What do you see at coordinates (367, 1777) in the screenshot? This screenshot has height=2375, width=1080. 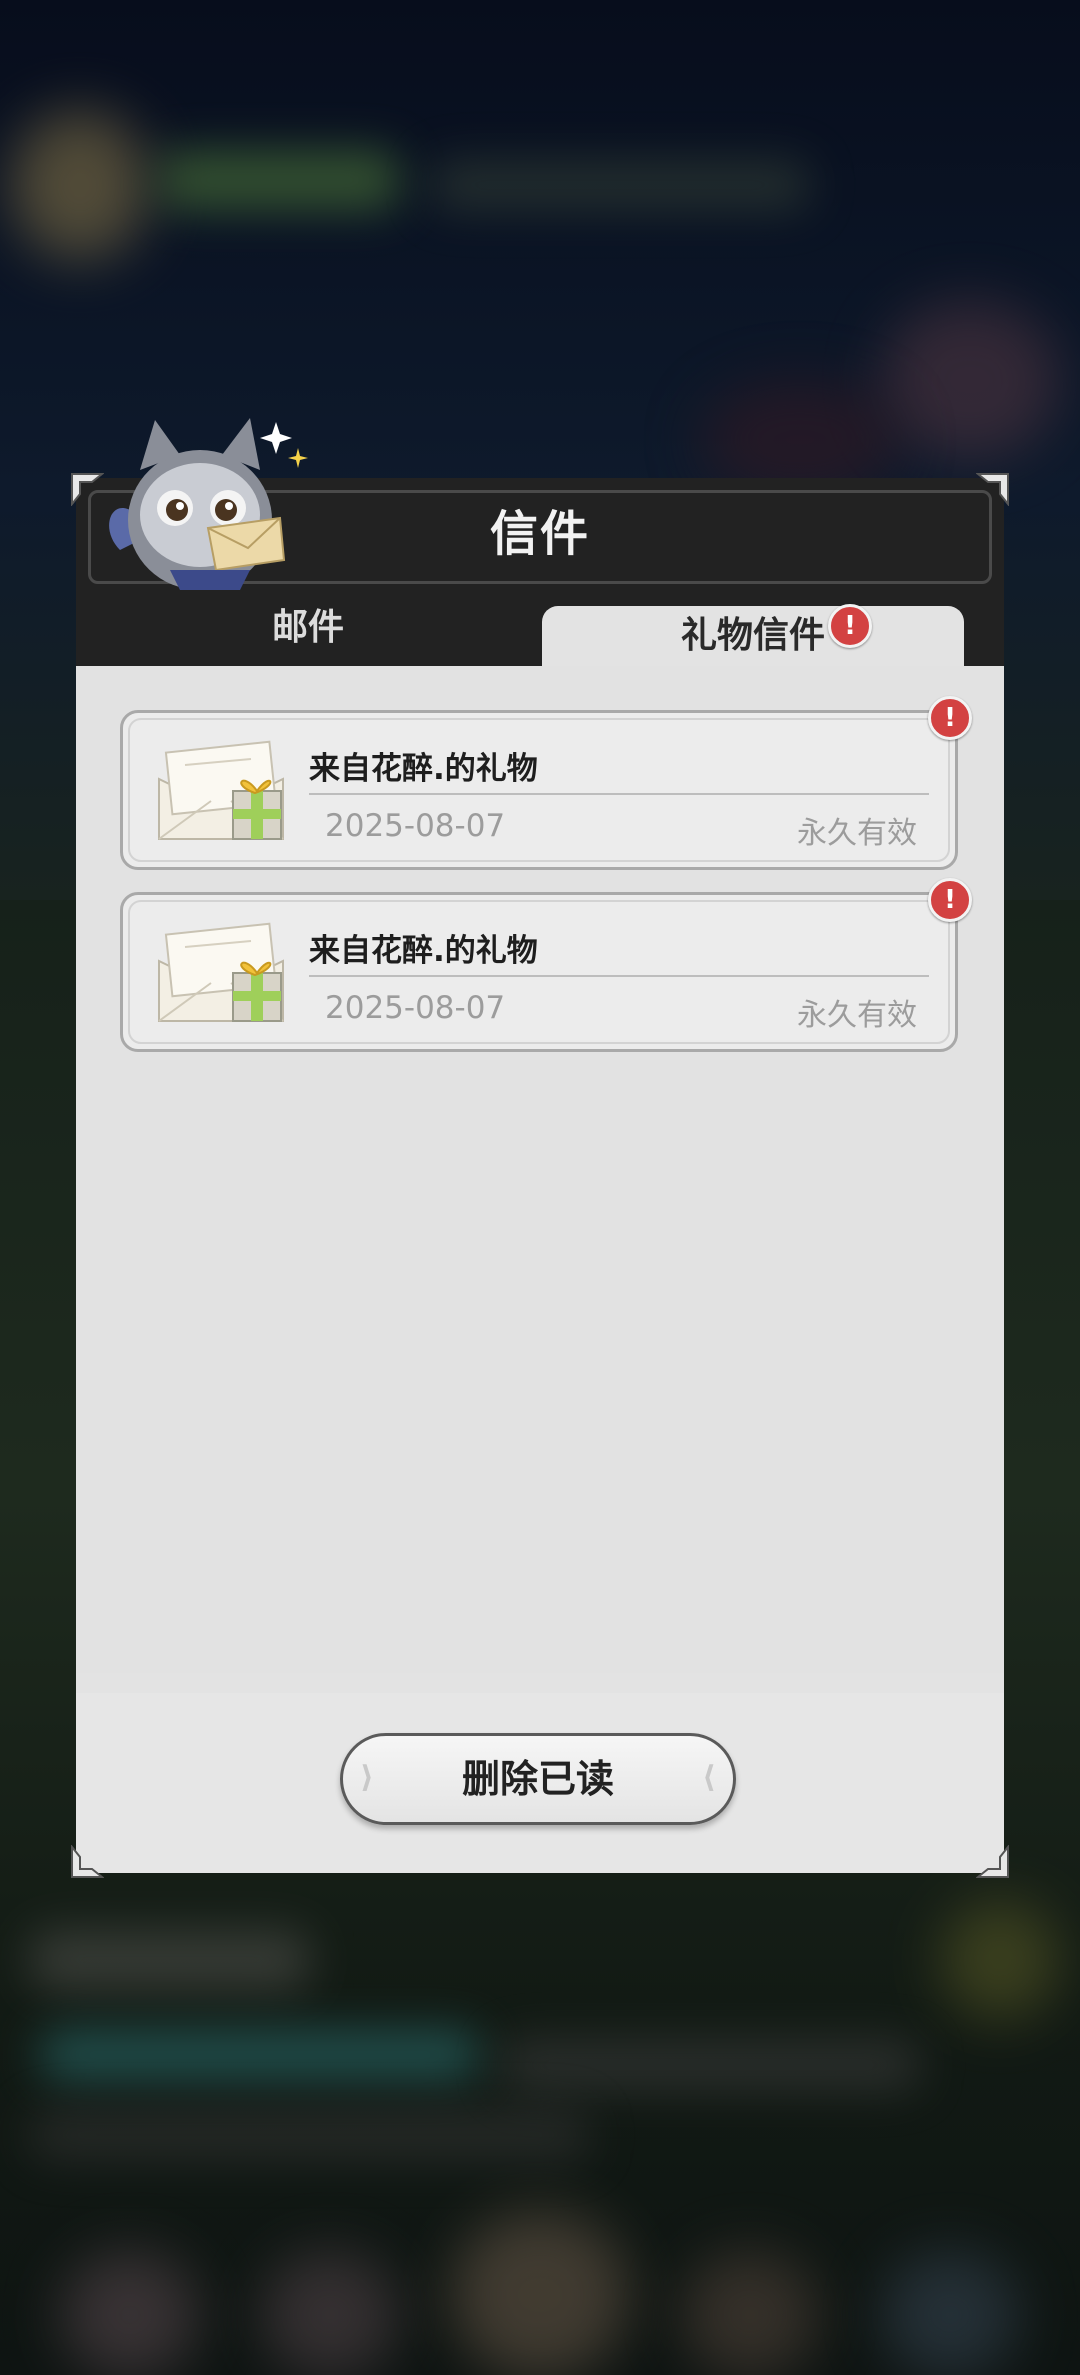 I see `button-deco-left: ⟩` at bounding box center [367, 1777].